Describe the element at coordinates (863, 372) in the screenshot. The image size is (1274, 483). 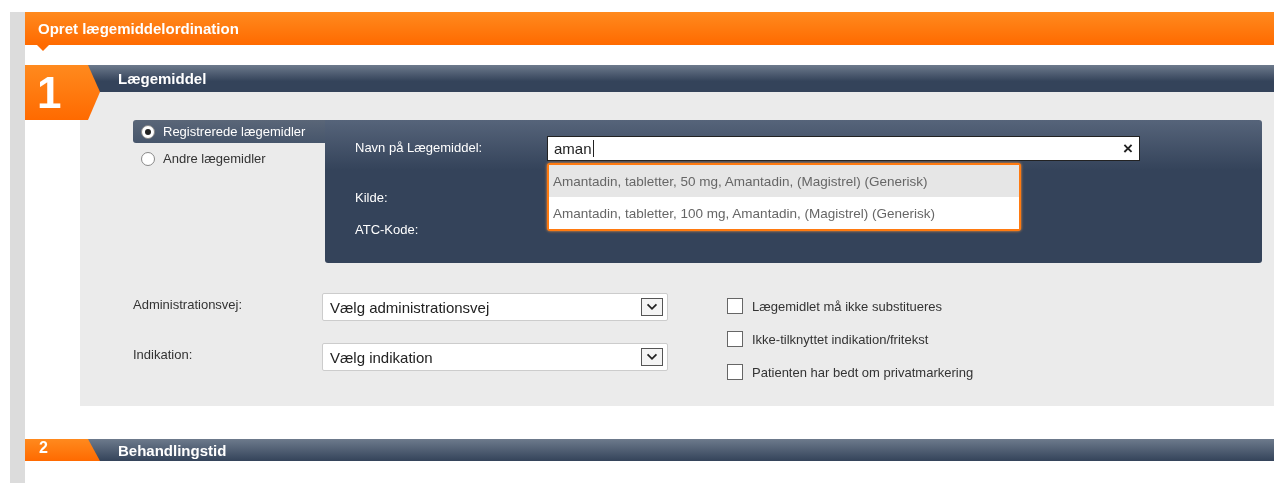
I see `checkbox-label: Patienten har bedt om privatmarkering` at that location.